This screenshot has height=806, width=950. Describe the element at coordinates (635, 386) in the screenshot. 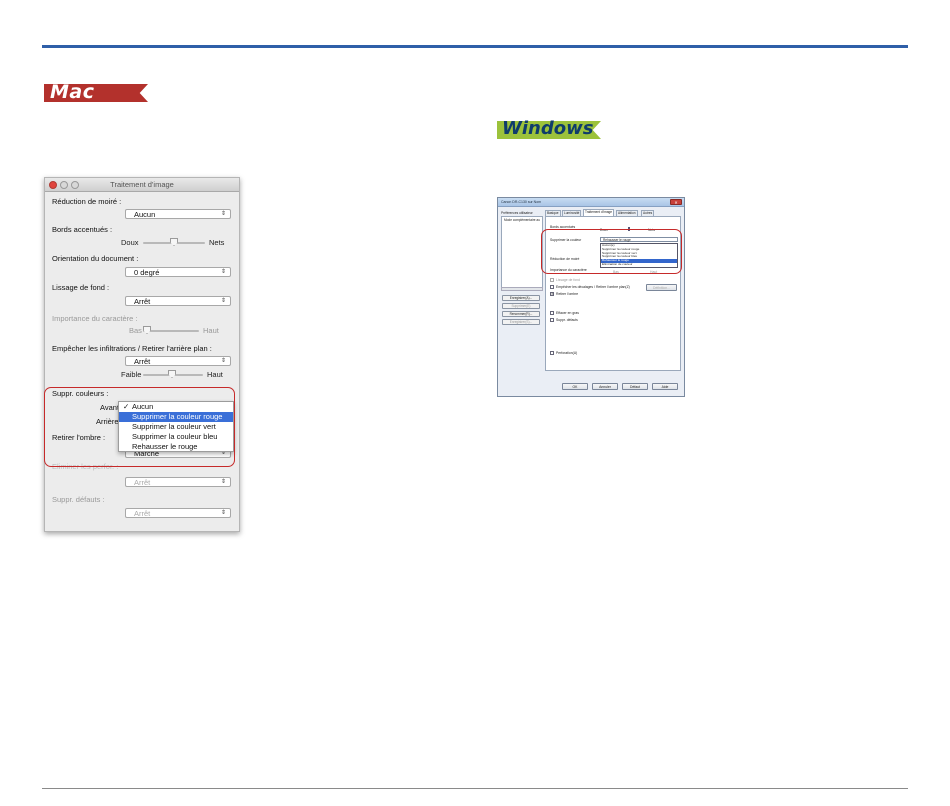

I see `default-button: Défaut` at that location.